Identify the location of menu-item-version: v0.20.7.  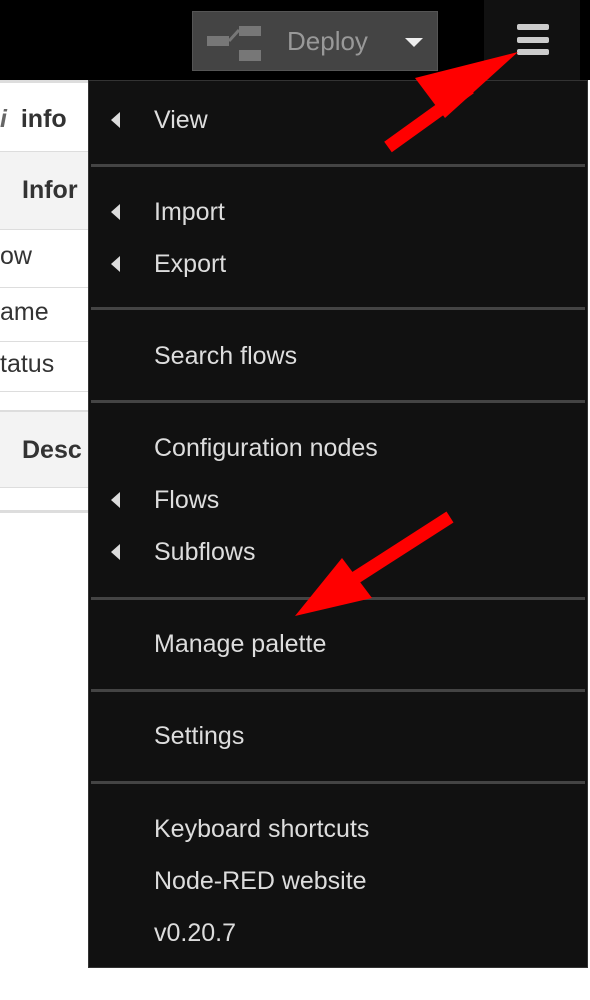
(195, 933).